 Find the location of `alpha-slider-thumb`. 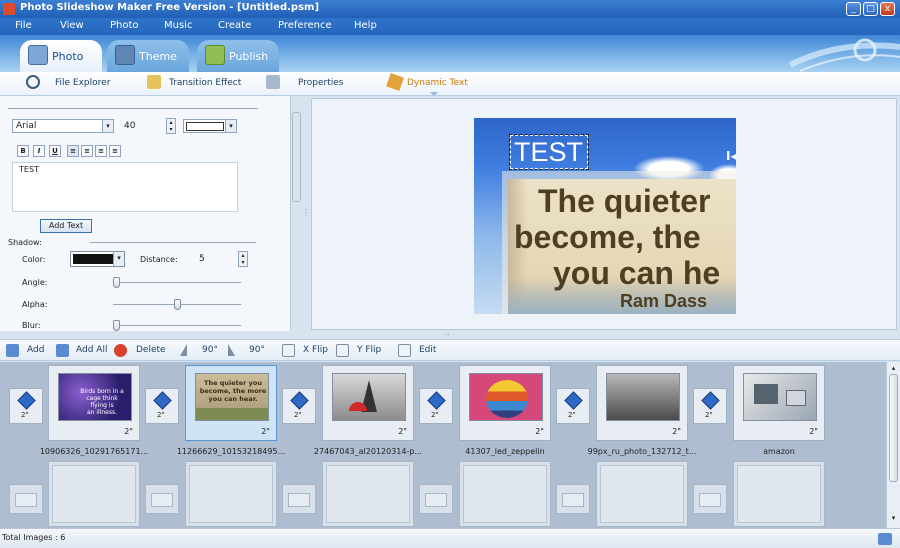

alpha-slider-thumb is located at coordinates (177, 304).